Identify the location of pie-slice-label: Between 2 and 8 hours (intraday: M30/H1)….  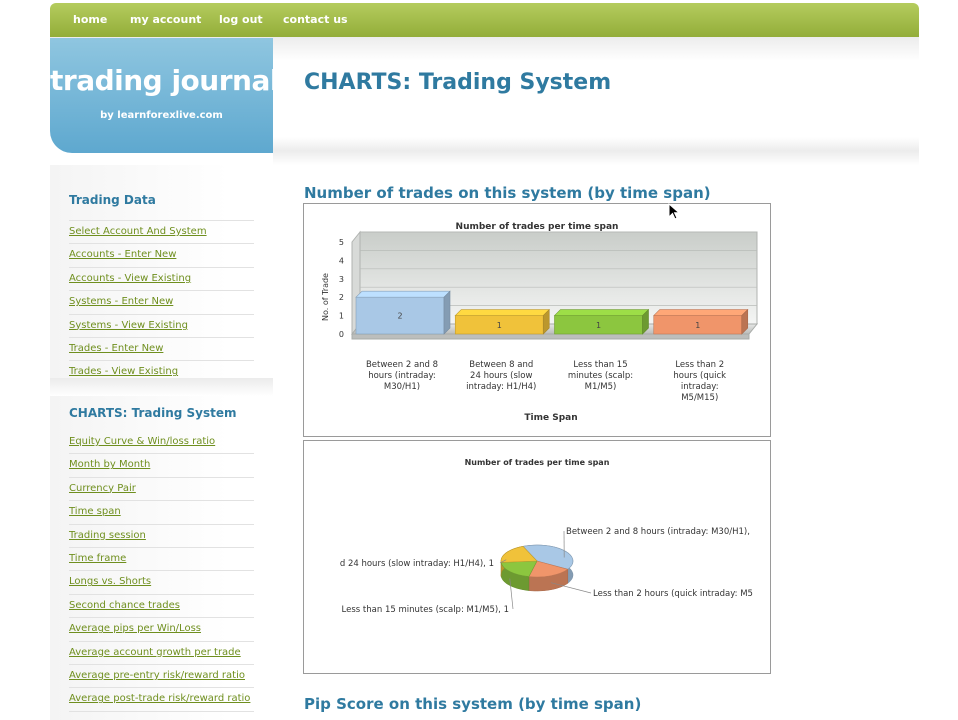
(658, 532).